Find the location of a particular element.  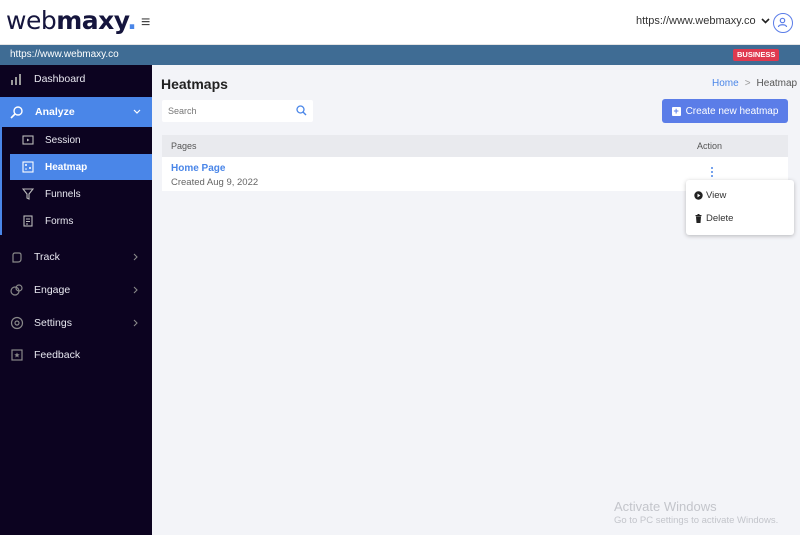

search-box is located at coordinates (237, 111).